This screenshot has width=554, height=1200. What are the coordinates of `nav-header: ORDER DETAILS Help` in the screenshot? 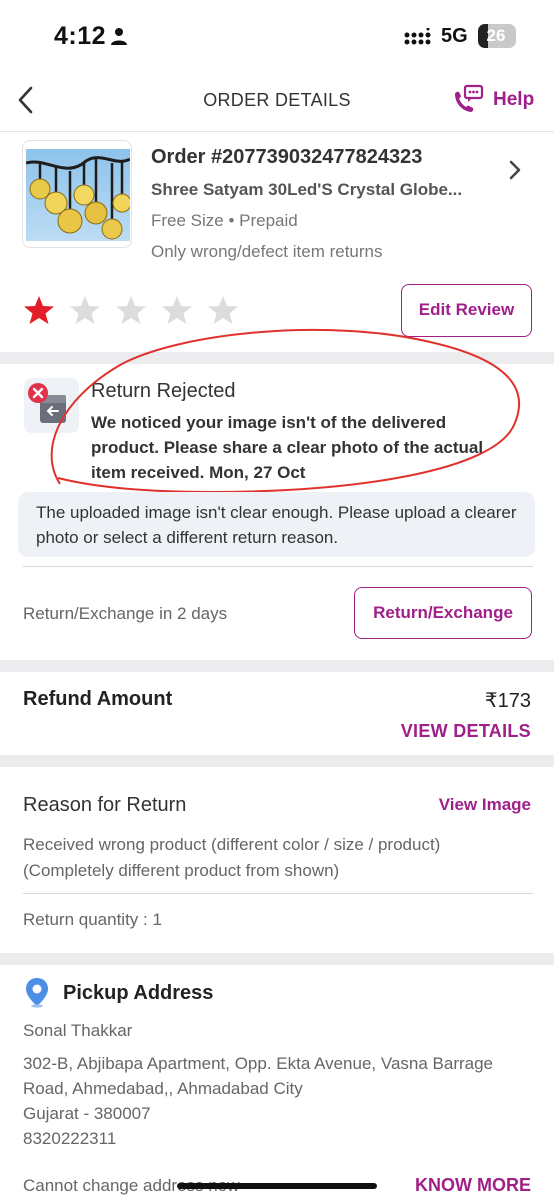 It's located at (277, 102).